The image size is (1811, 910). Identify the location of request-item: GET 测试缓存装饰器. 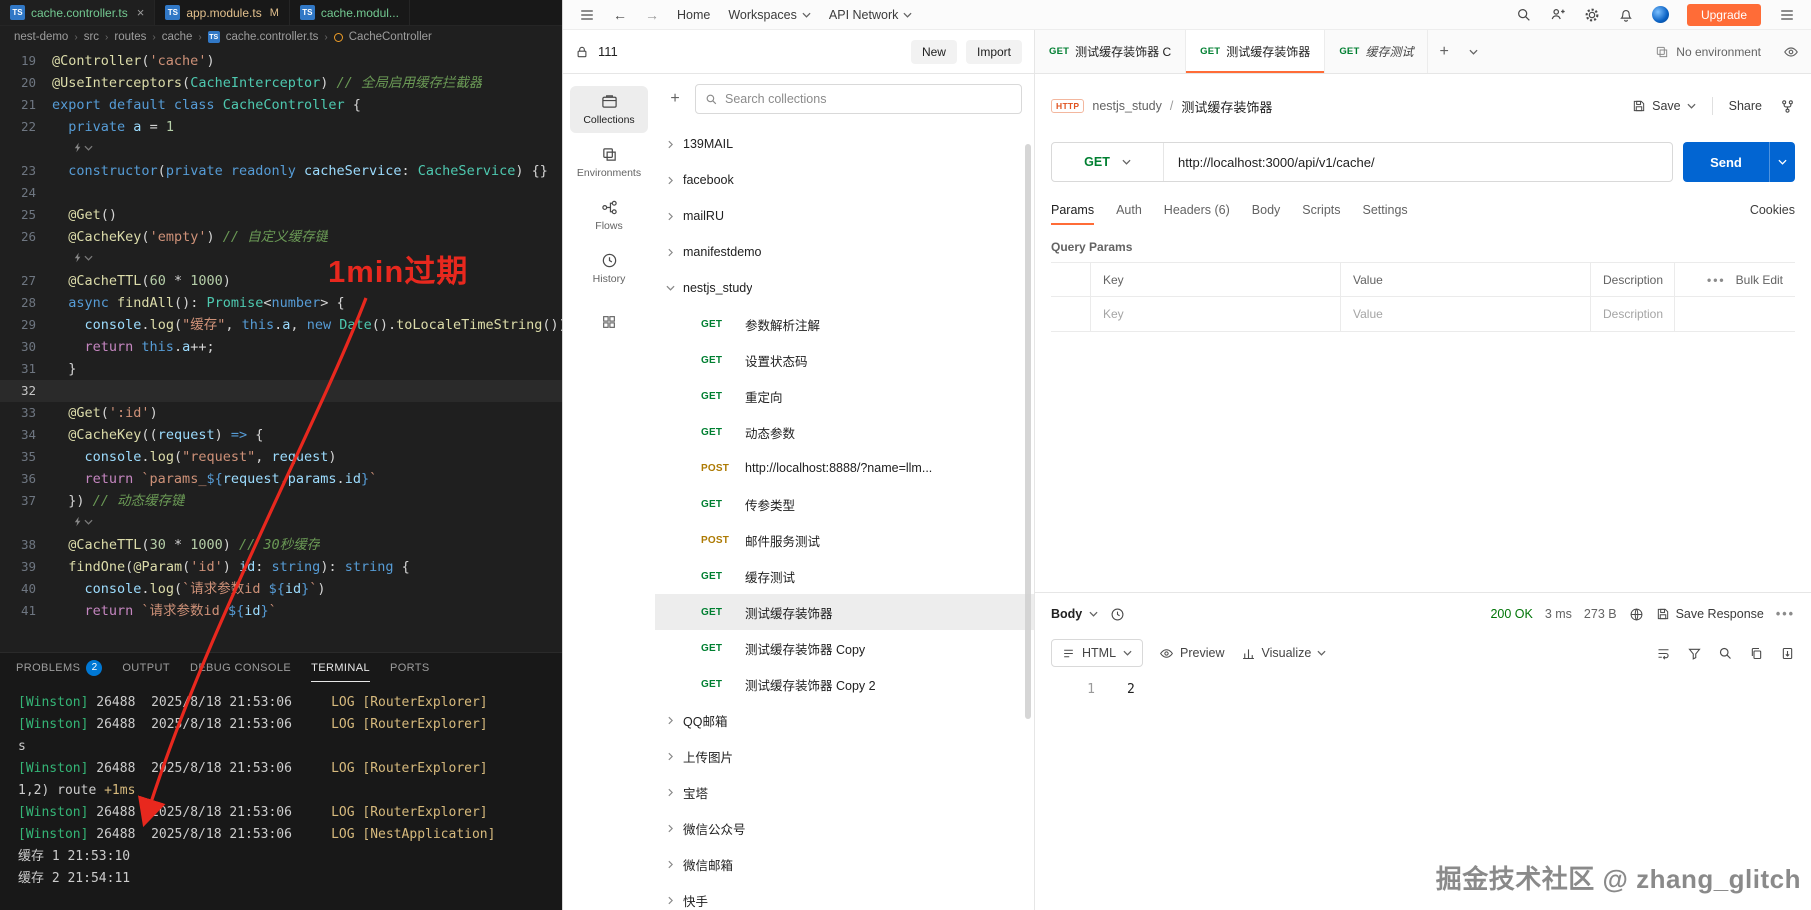
(844, 612).